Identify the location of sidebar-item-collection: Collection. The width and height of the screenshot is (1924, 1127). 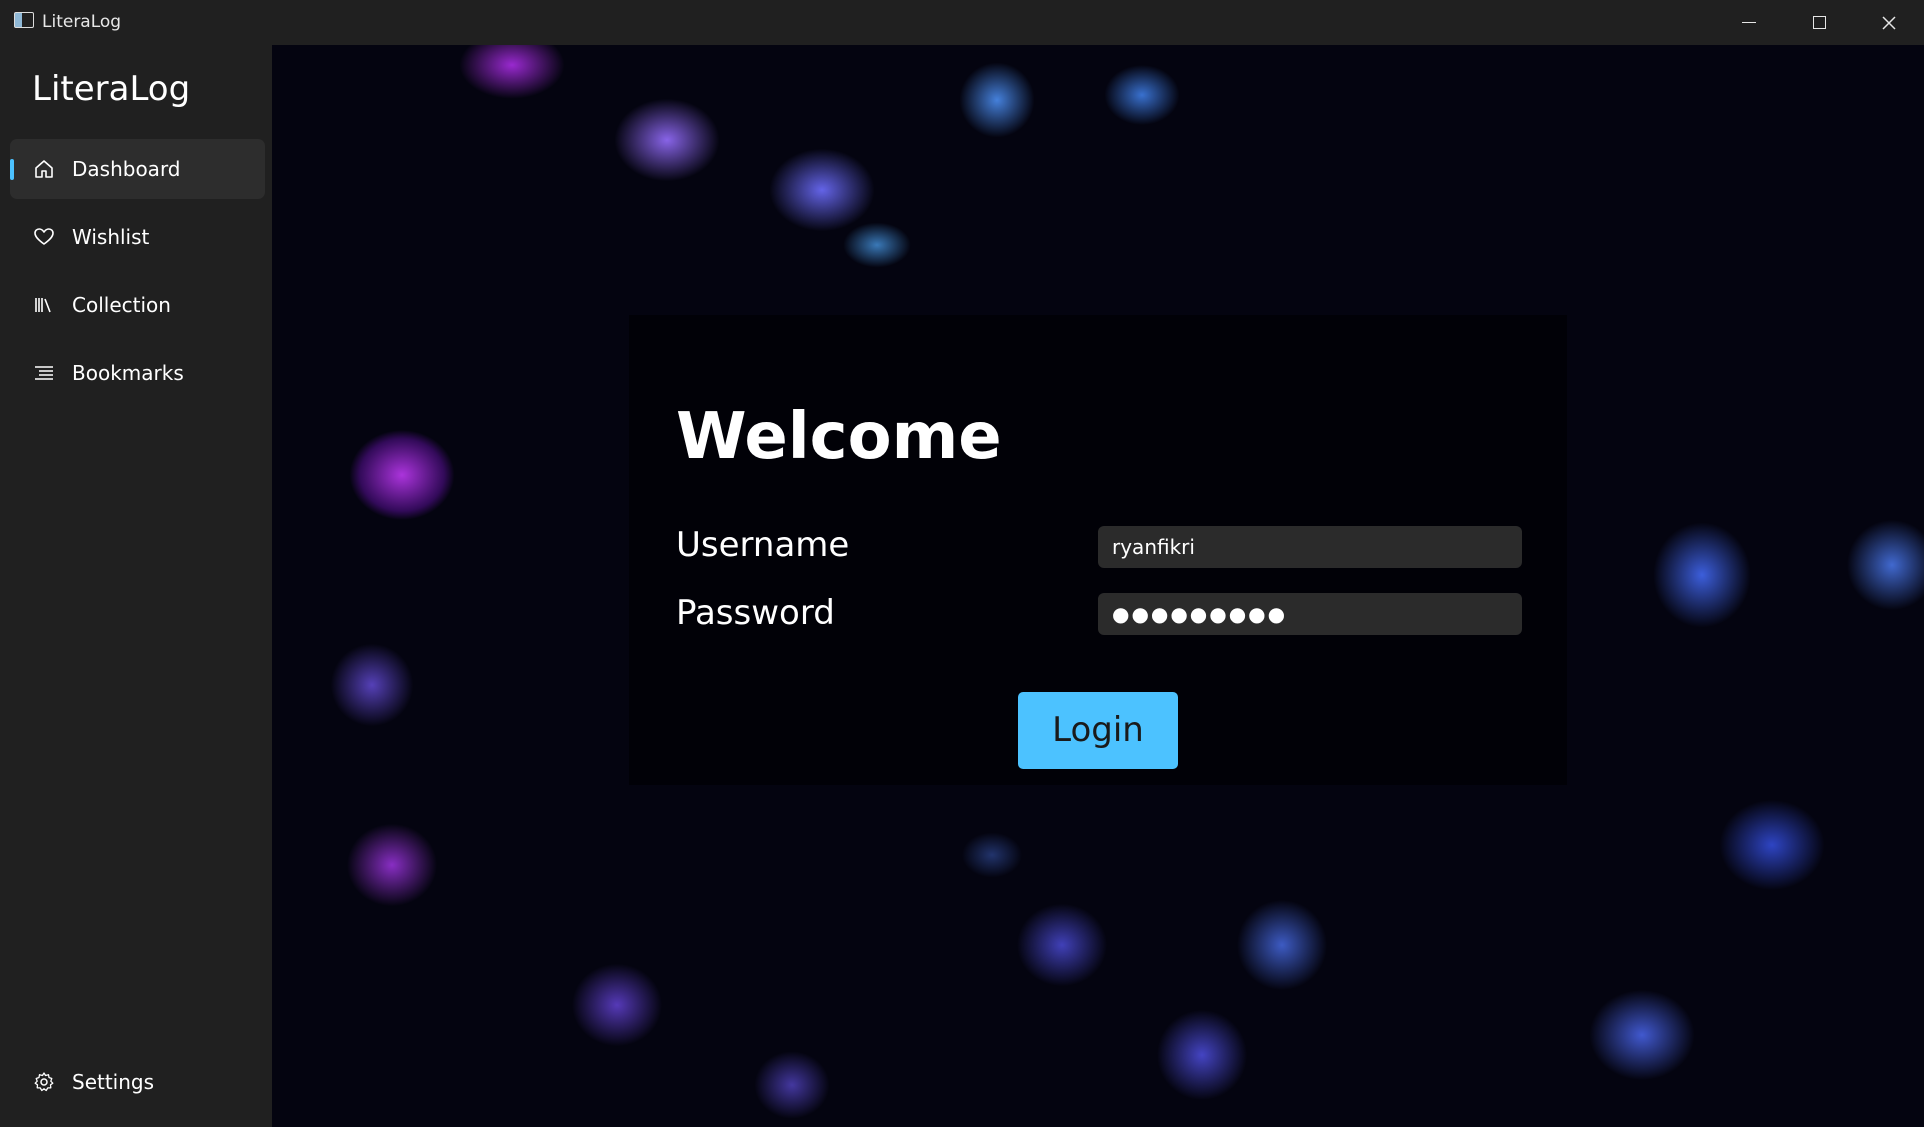
(137, 305).